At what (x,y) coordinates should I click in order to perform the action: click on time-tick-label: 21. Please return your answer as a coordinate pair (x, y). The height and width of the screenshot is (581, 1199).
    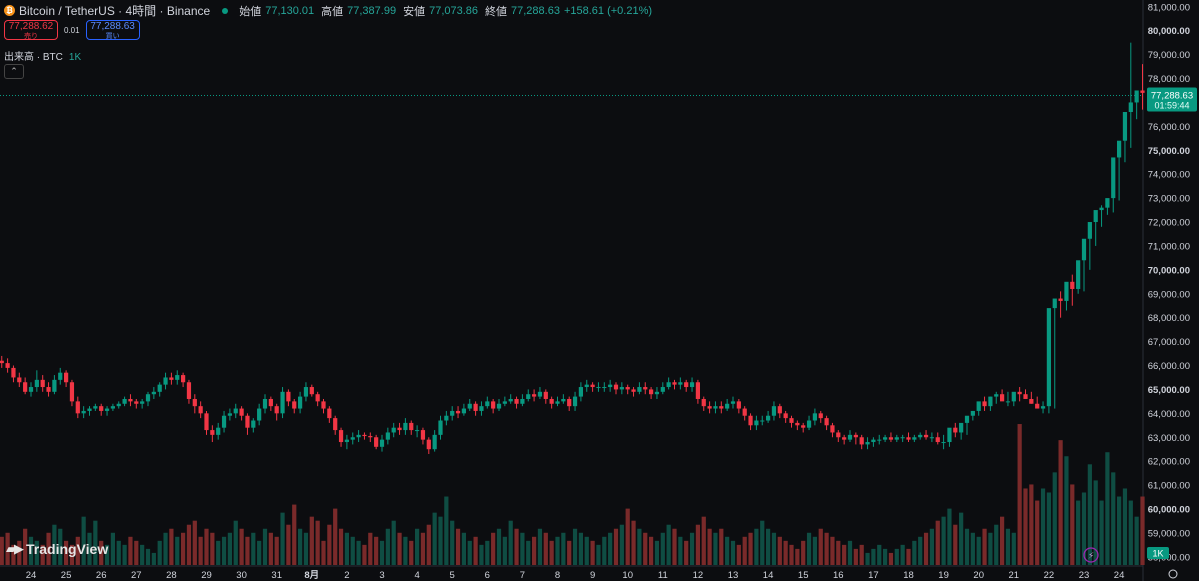
    Looking at the image, I should click on (1014, 575).